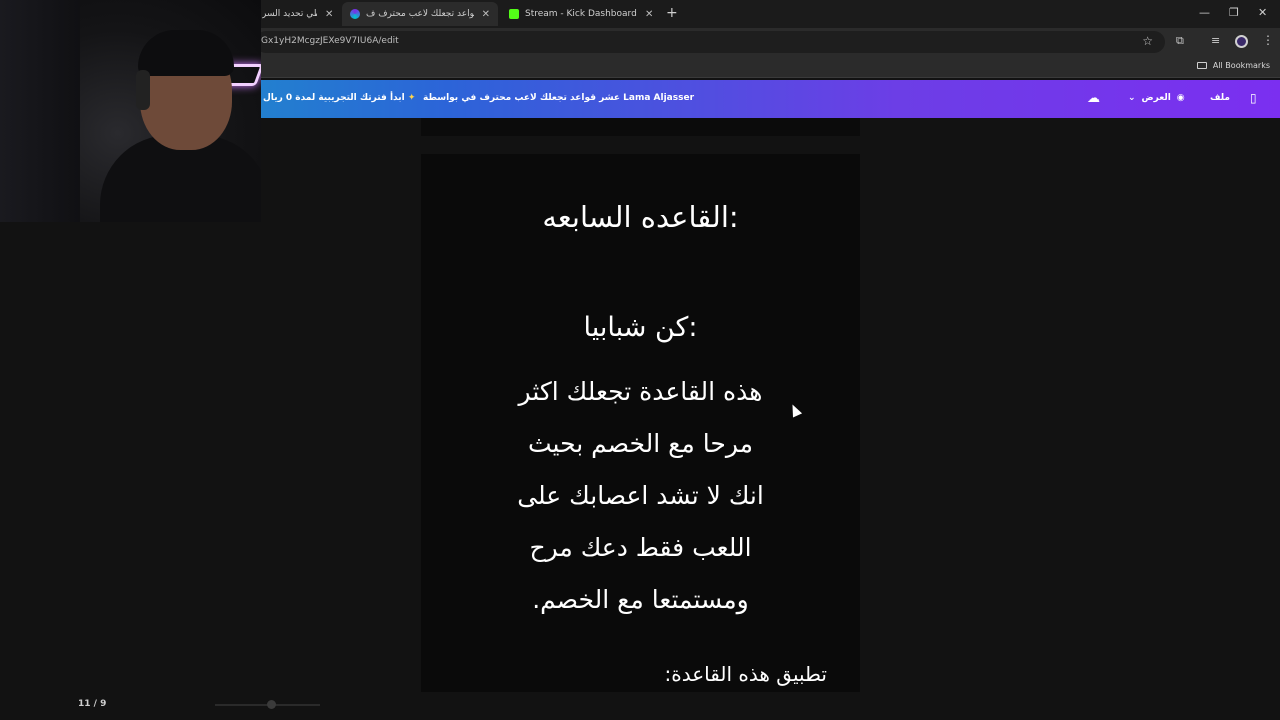 Image resolution: width=1280 pixels, height=720 pixels. I want to click on url-text: Gx1yH2McgzJEXe9V7IU6A/edit, so click(330, 41).